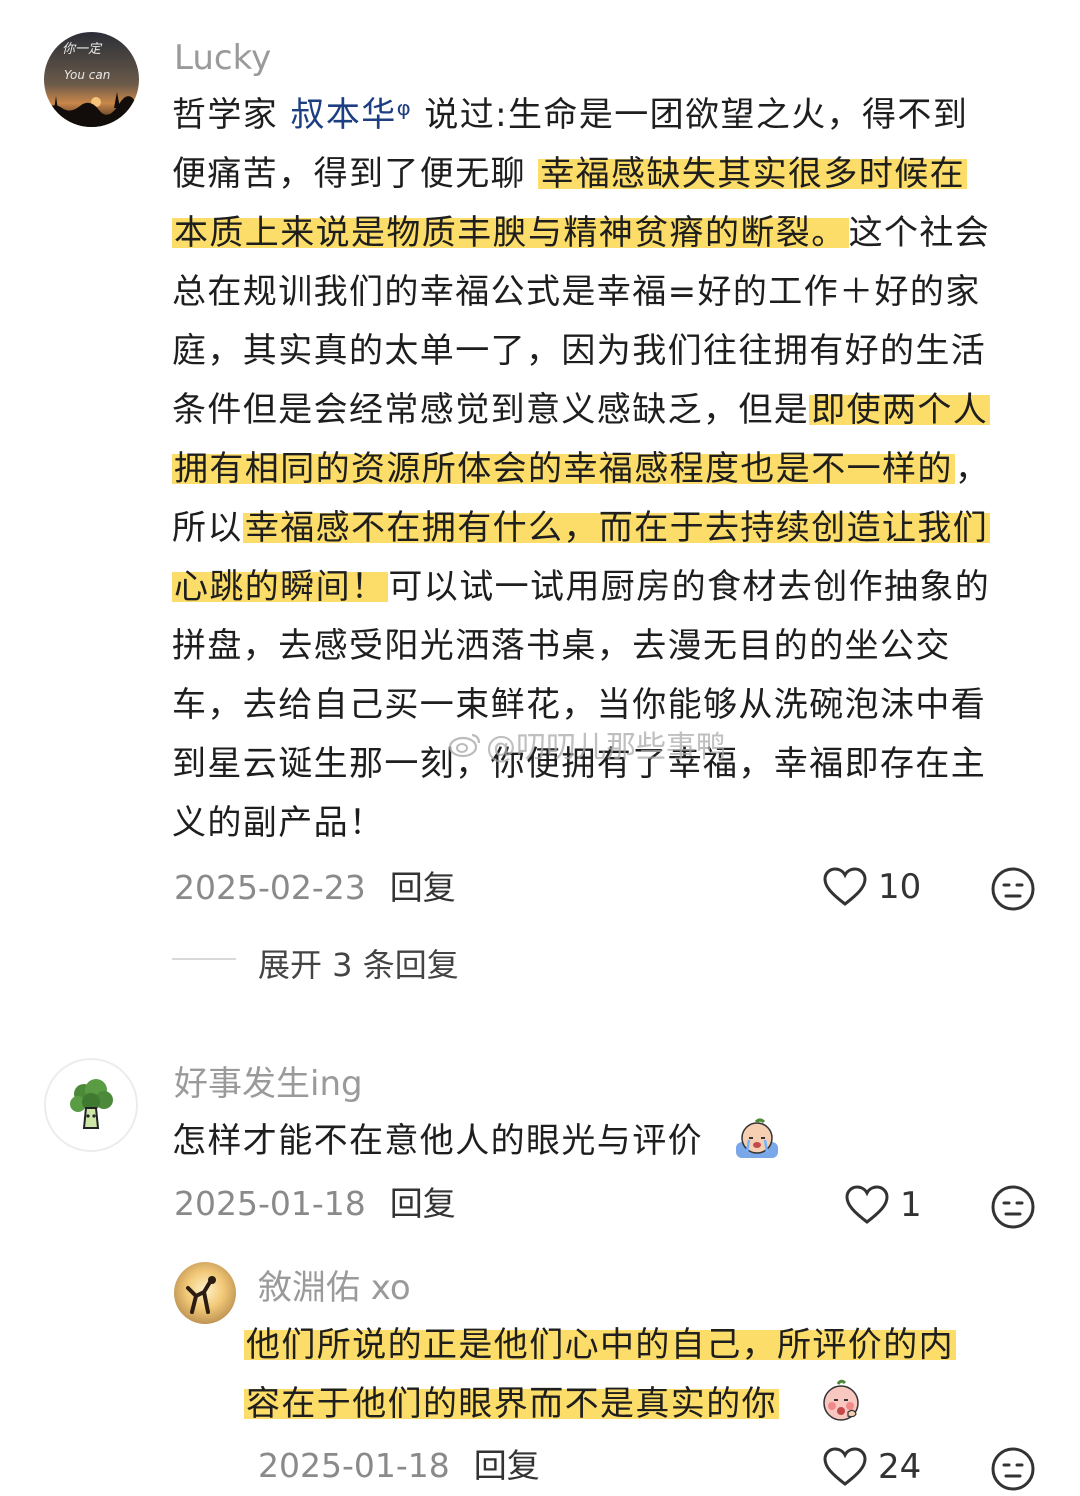  What do you see at coordinates (612, 823) in the screenshot?
I see `comment-line: 义的副产品！` at bounding box center [612, 823].